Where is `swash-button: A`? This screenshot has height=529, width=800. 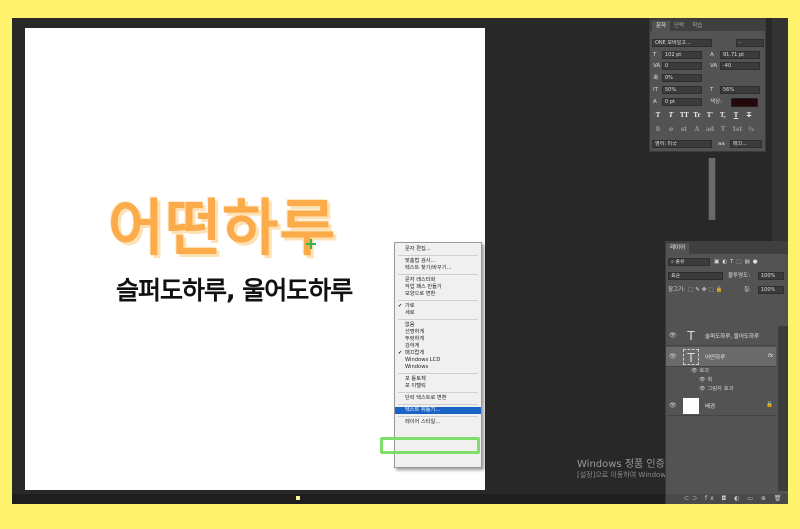 swash-button: A is located at coordinates (697, 130).